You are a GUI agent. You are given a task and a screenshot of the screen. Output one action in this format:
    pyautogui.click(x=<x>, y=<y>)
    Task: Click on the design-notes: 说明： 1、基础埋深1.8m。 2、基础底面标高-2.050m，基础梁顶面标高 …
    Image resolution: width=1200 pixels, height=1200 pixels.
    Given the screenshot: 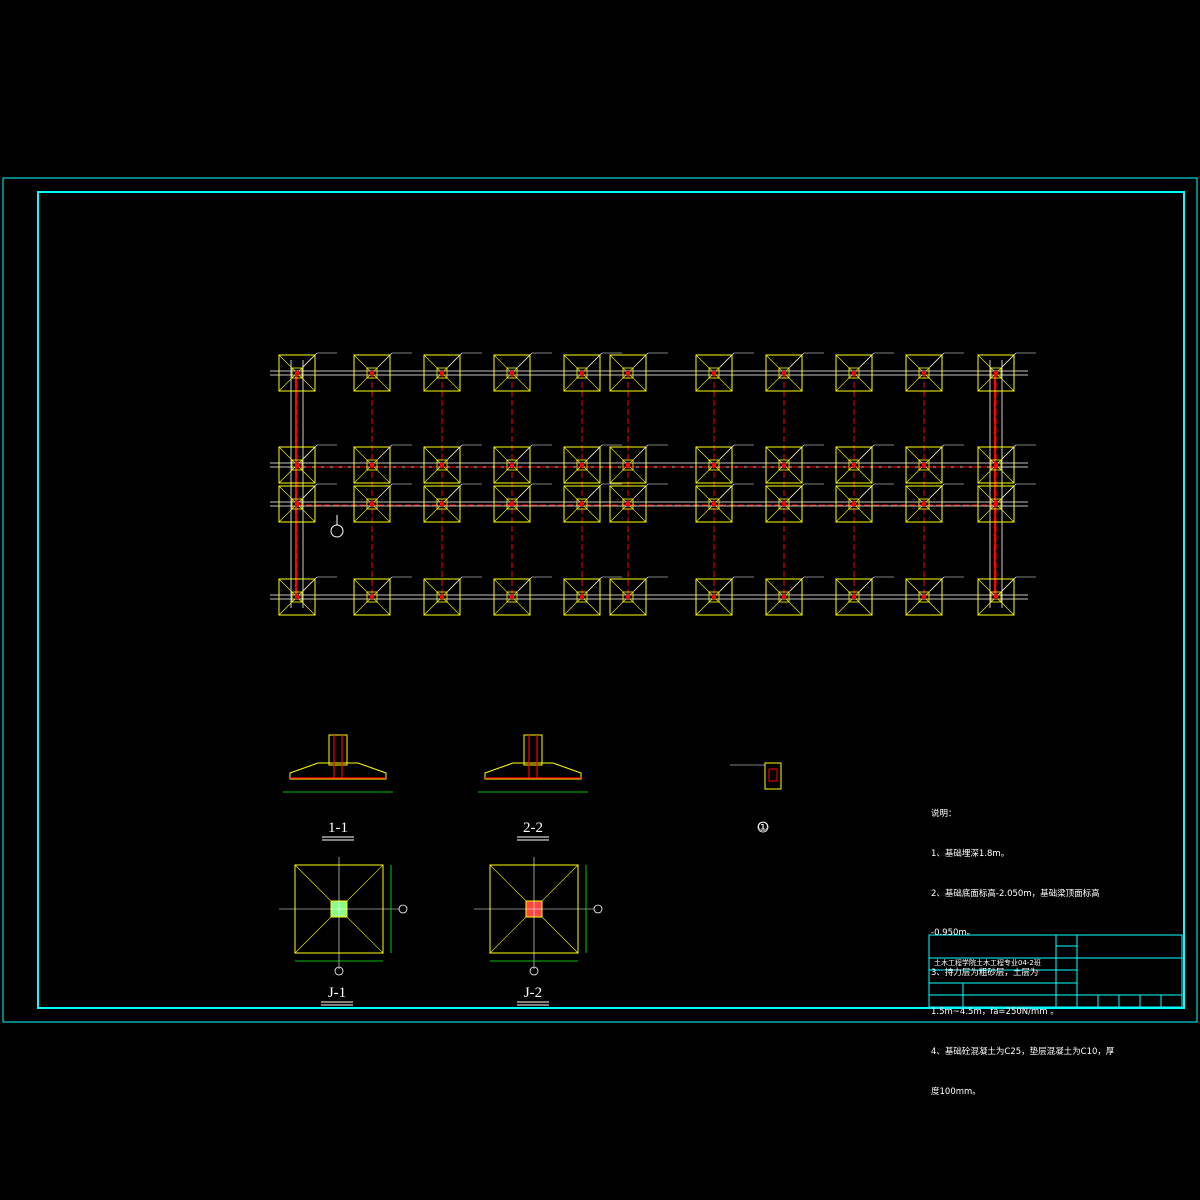 What is the action you would take?
    pyautogui.click(x=1022, y=947)
    